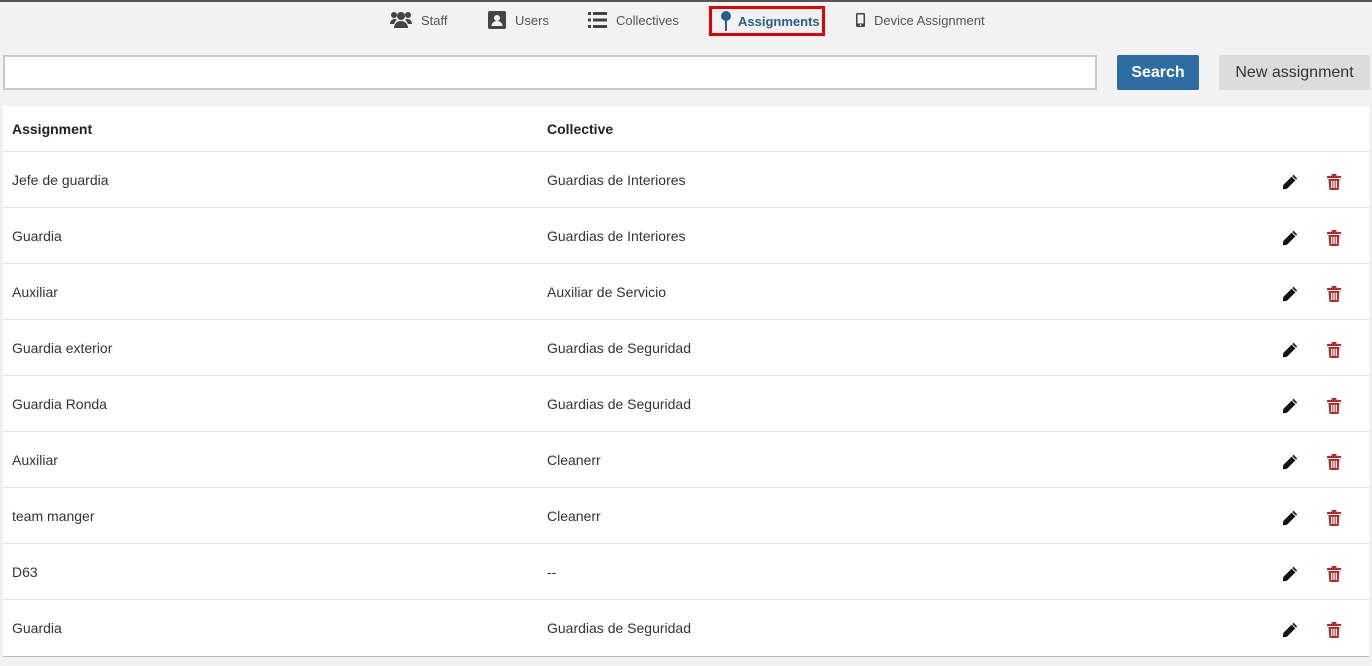 The height and width of the screenshot is (666, 1372). I want to click on table-row: Jefe de guardia Guardias de Interiores, so click(686, 180).